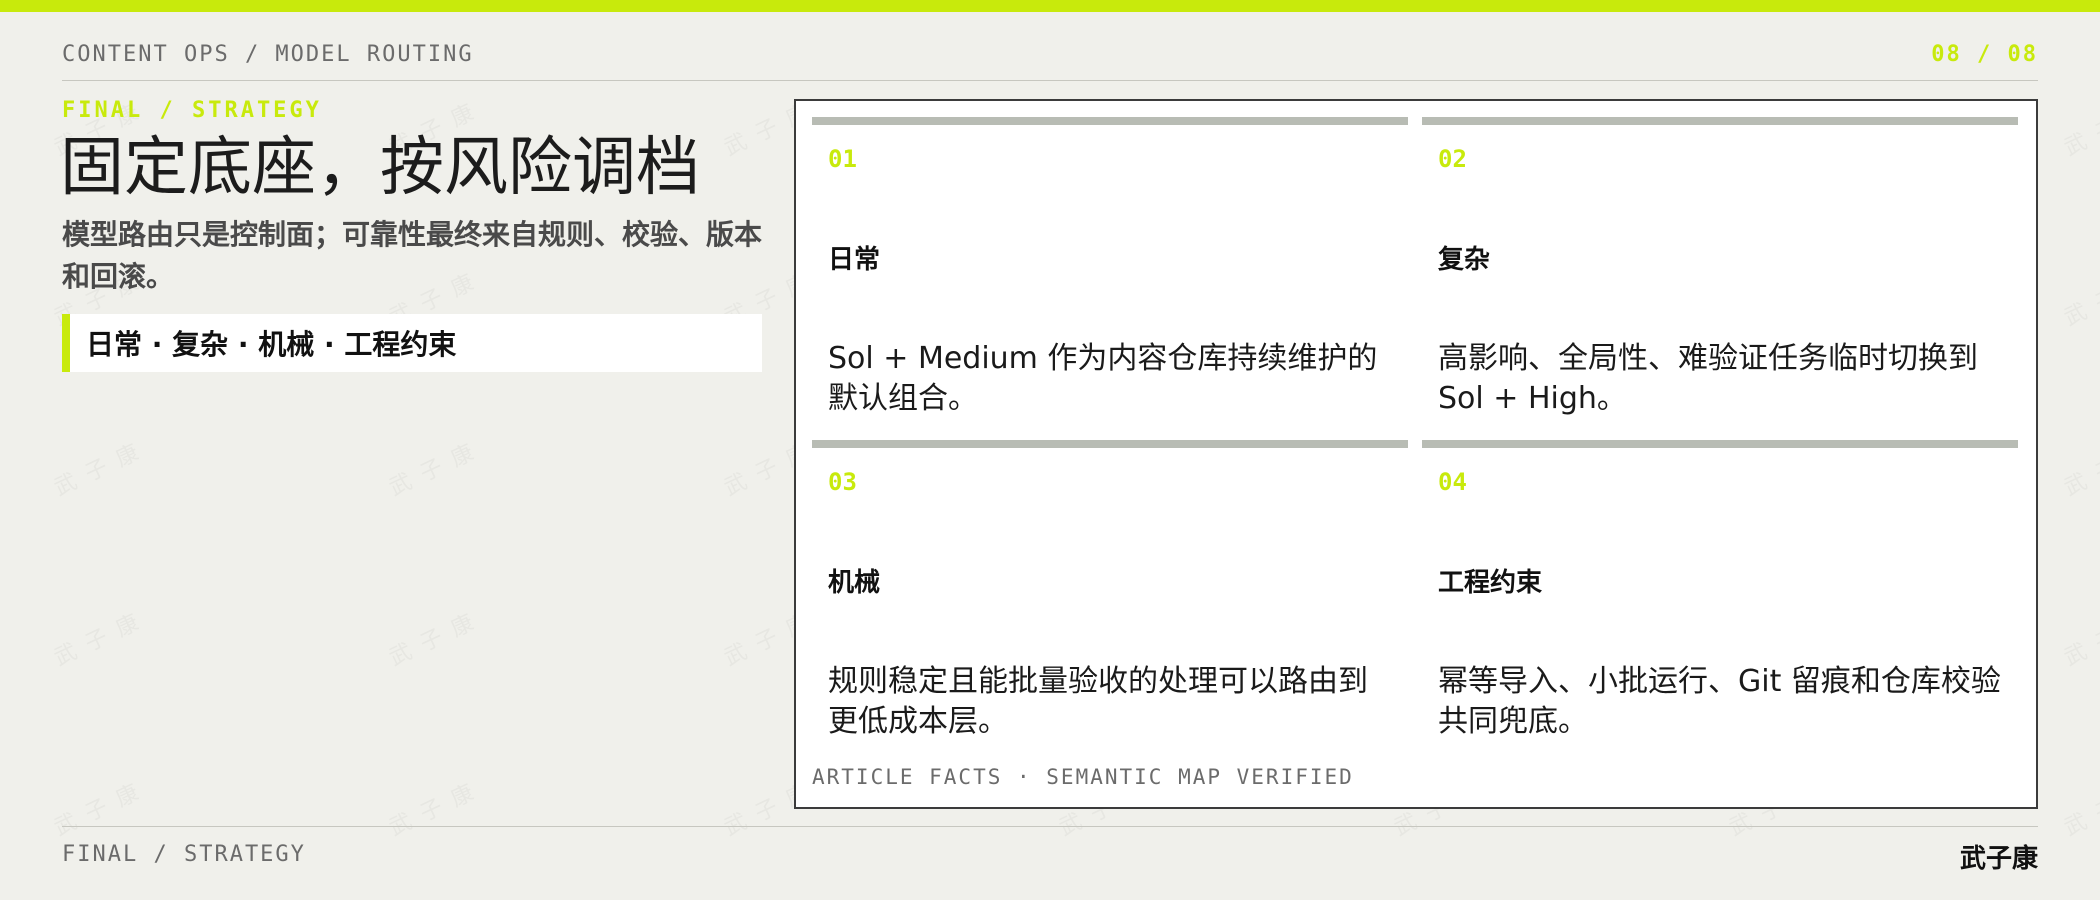 The height and width of the screenshot is (900, 2100). Describe the element at coordinates (268, 54) in the screenshot. I see `breadcrumb: CONTENT OPS / MODEL ROUTING` at that location.